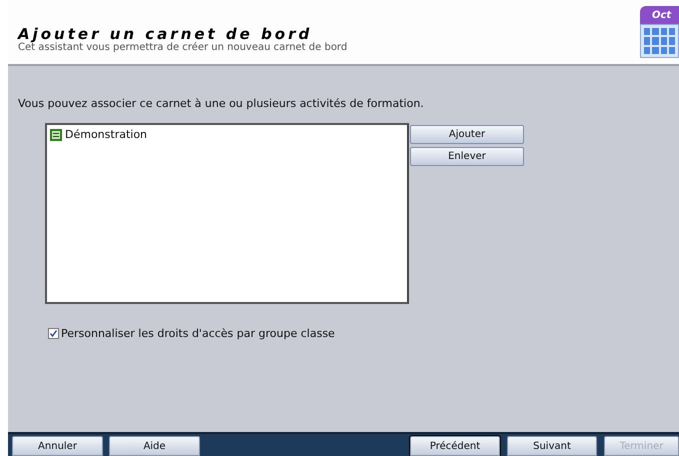  I want to click on list-button: Enlever, so click(467, 156).